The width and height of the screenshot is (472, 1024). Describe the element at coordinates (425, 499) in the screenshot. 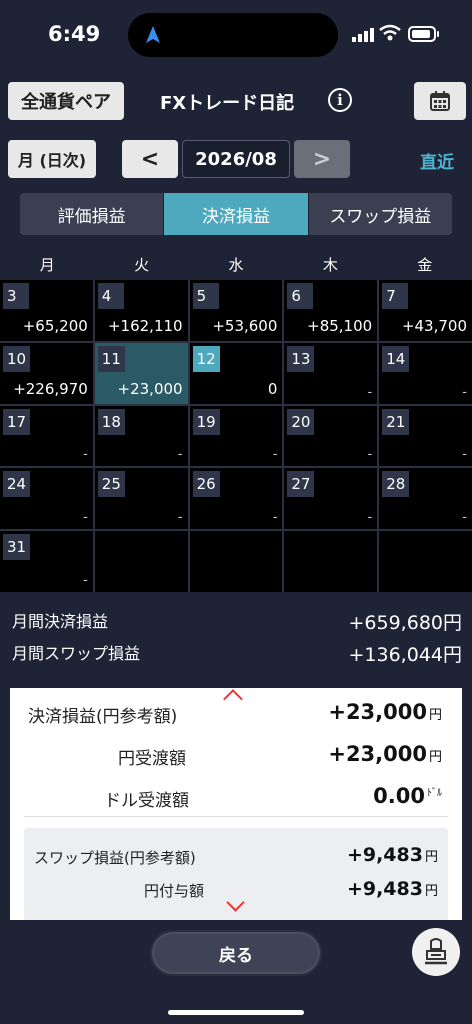

I see `calendar-day-cell: 28 -` at that location.